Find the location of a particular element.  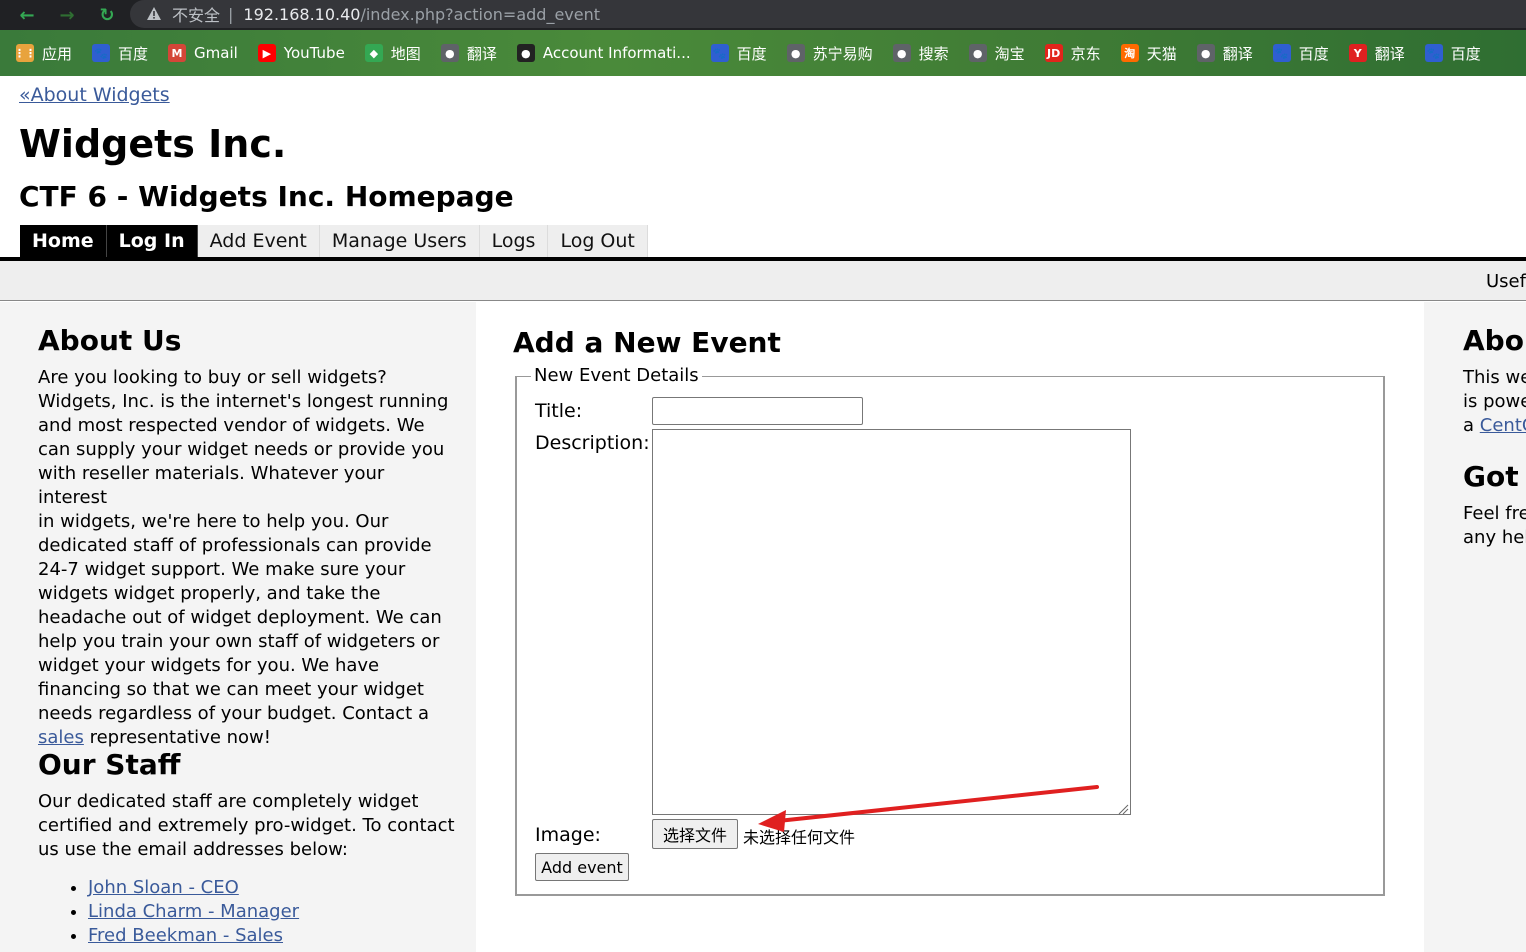

bookmark-item: ▶ YouTube is located at coordinates (301, 53).